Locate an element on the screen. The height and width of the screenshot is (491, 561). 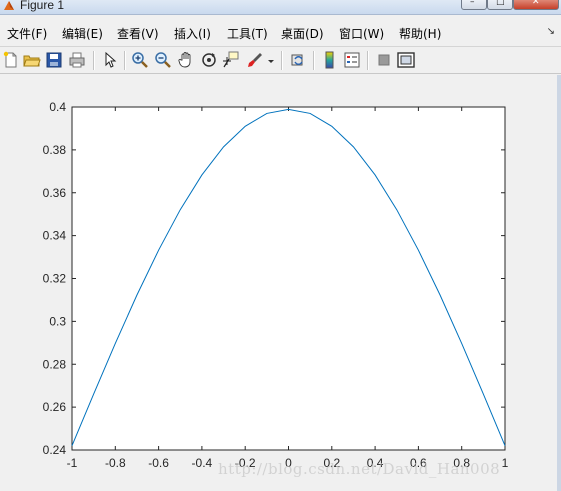
minimize-icon: – is located at coordinates (472, 3).